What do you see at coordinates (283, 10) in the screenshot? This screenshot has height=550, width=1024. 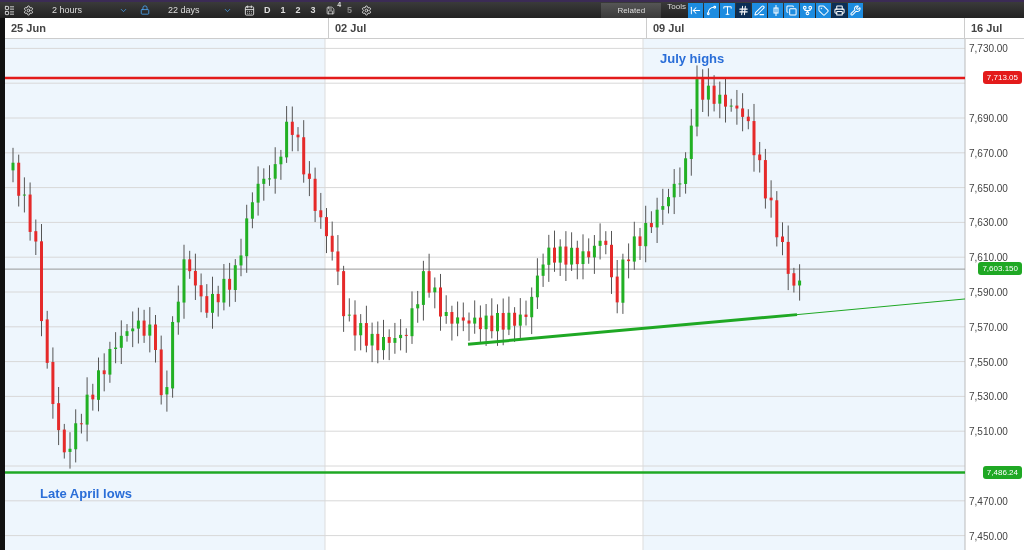 I see `period-button: 1` at bounding box center [283, 10].